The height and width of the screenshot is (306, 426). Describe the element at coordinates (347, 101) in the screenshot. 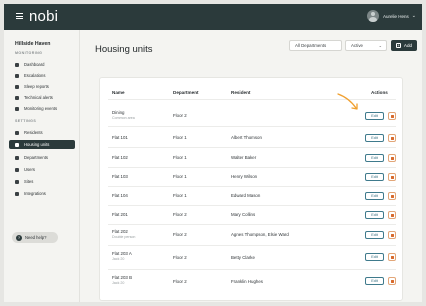

I see `annotation-arrow-icon` at that location.